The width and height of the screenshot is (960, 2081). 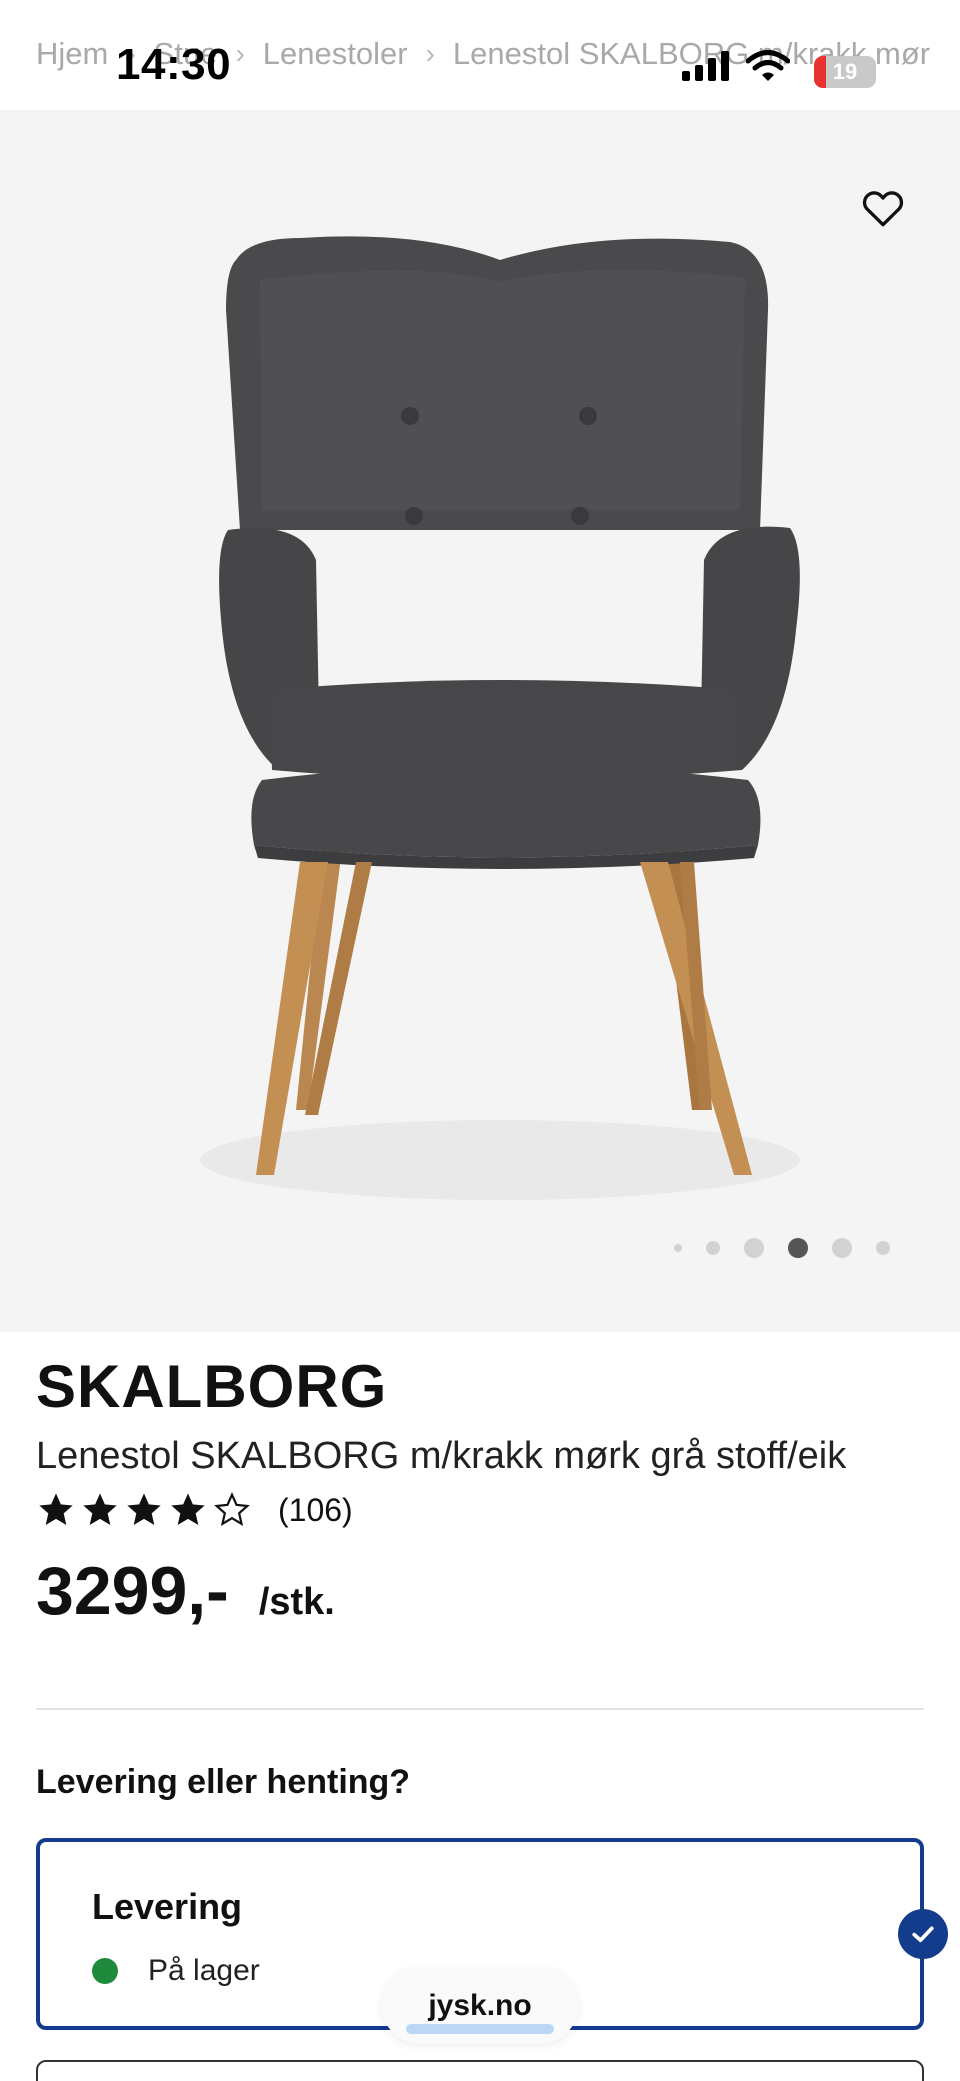 I want to click on price-row: 3299,- /stk., so click(x=480, y=1591).